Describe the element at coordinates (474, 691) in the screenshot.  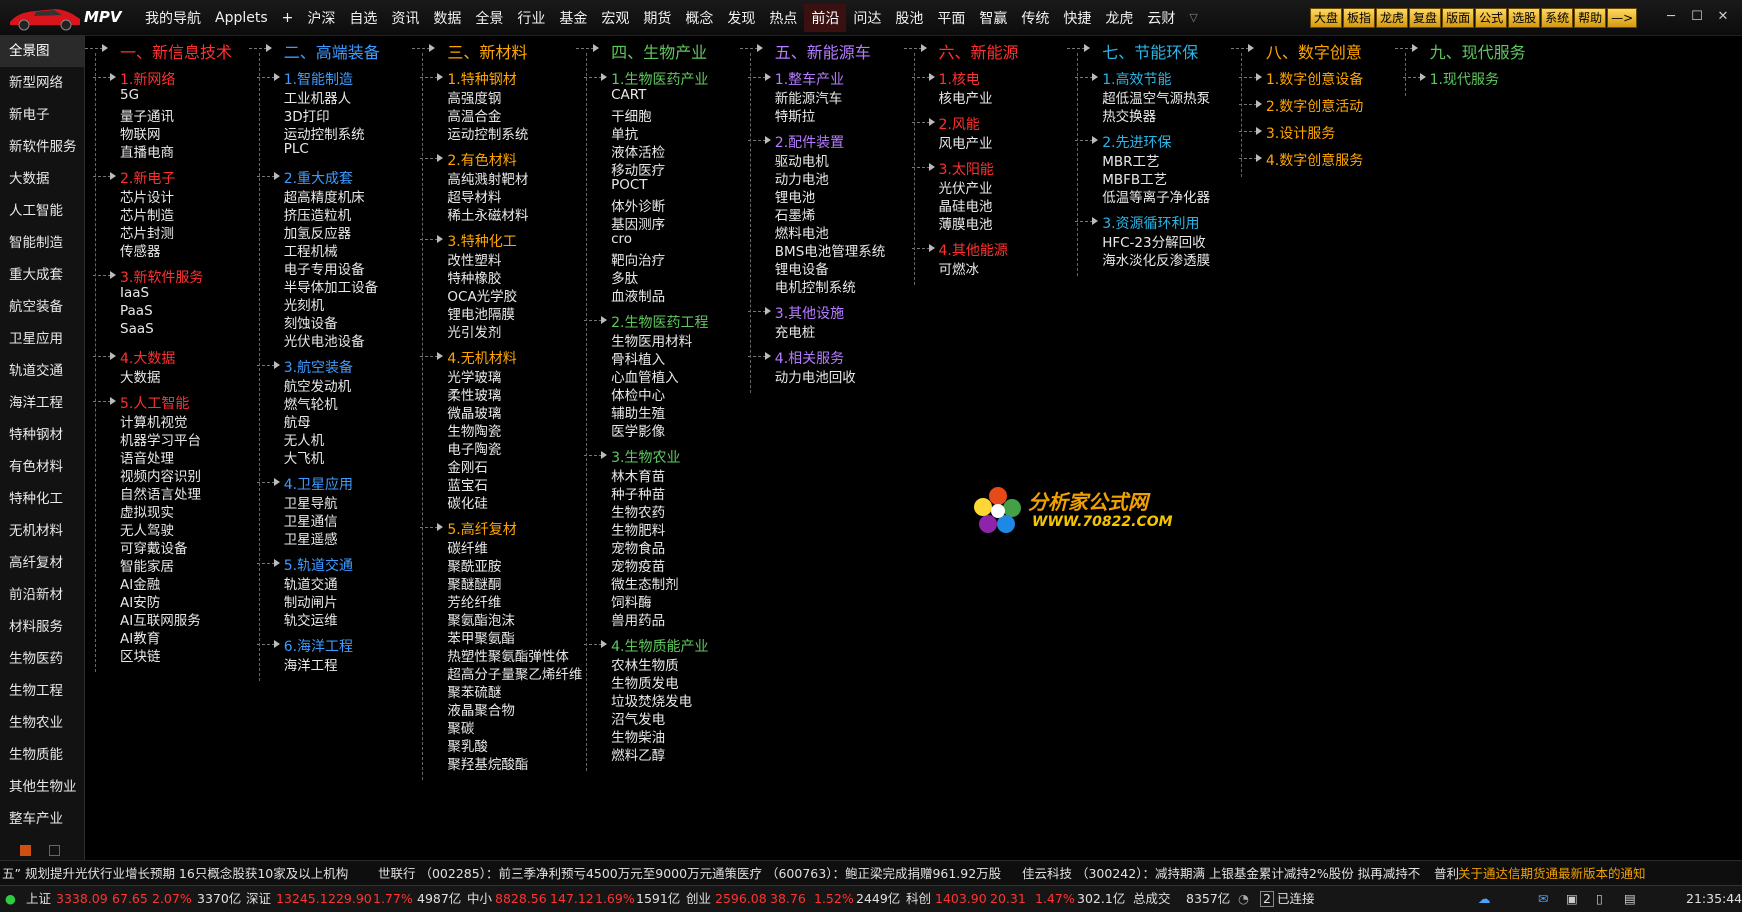
I see `concept-item: 聚苯硫醚` at that location.